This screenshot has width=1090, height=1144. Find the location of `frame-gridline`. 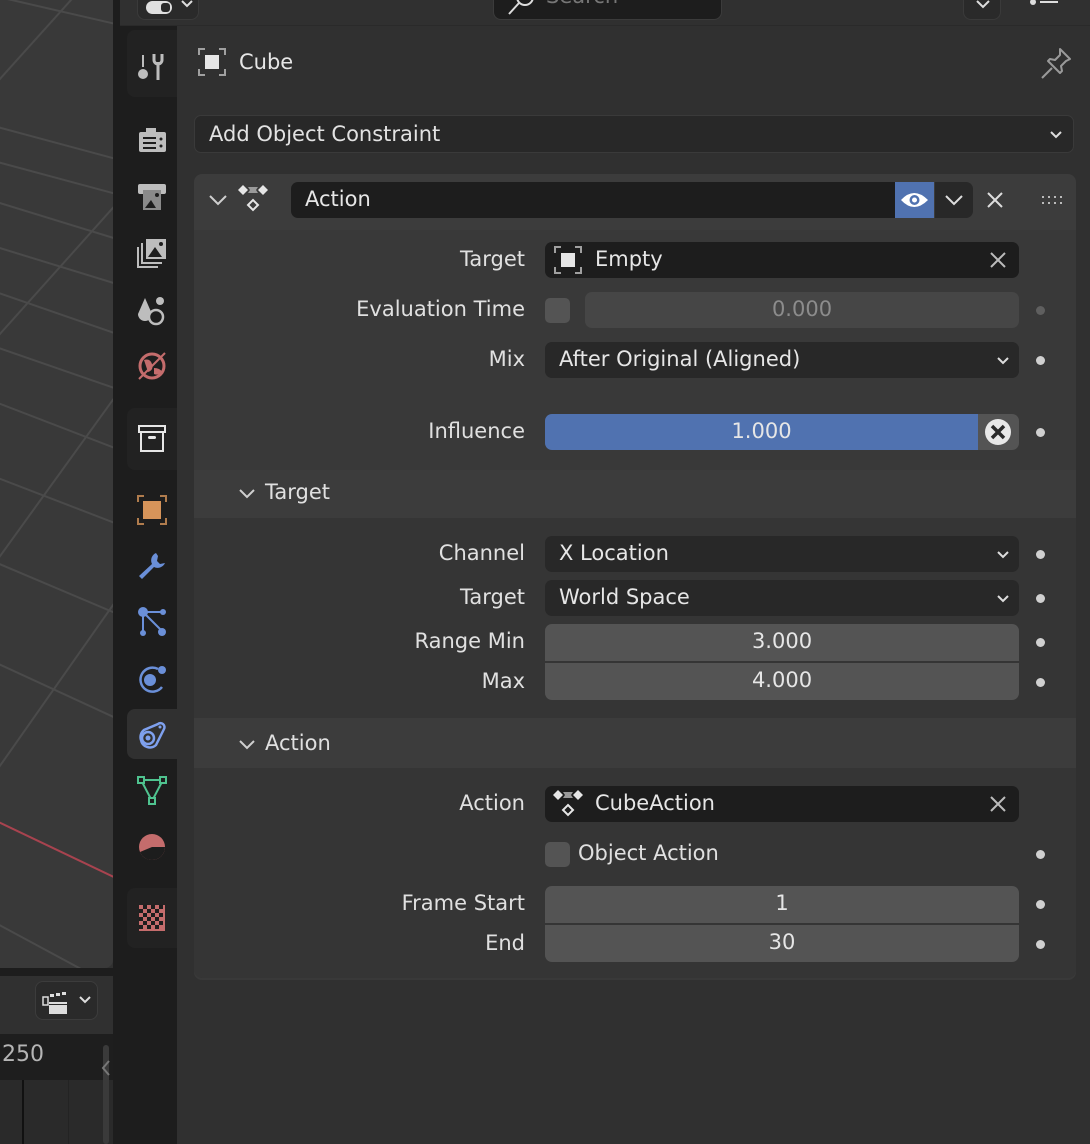

frame-gridline is located at coordinates (68, 1112).